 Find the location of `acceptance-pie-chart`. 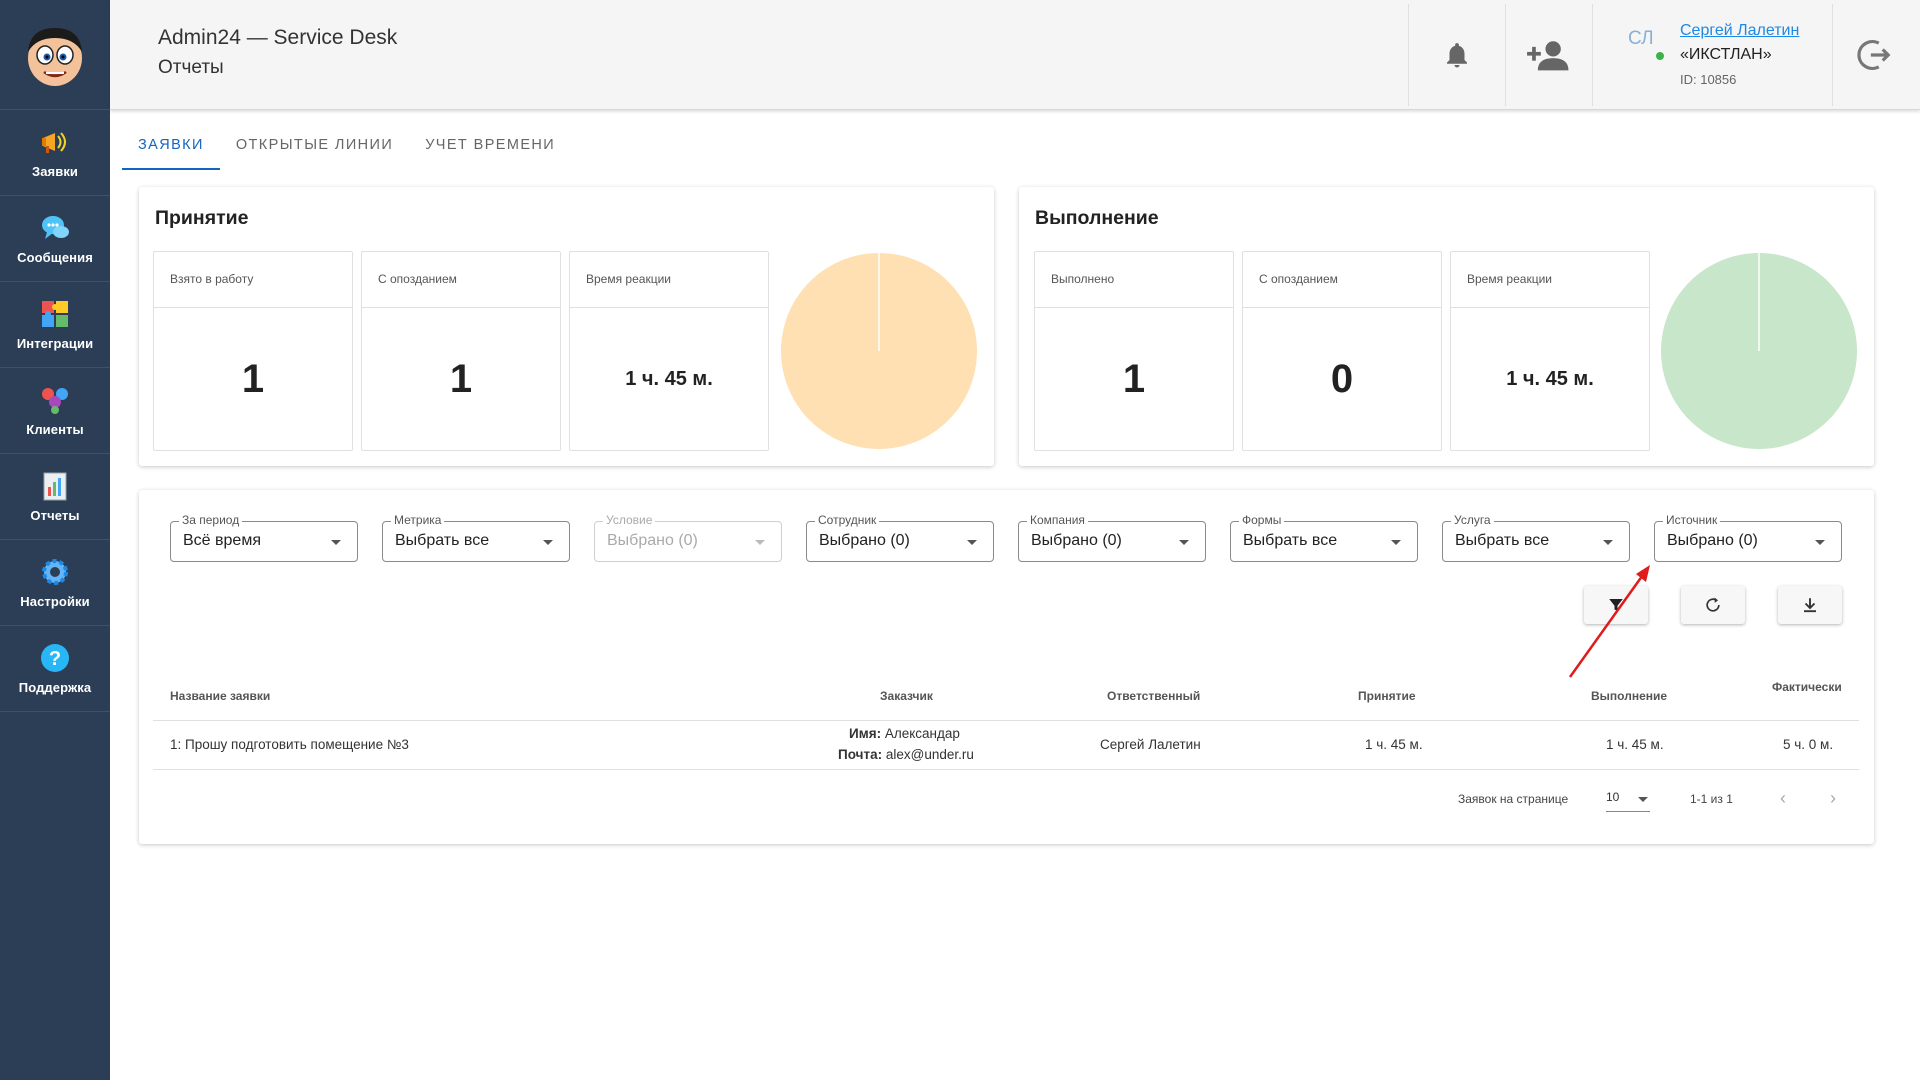

acceptance-pie-chart is located at coordinates (879, 351).